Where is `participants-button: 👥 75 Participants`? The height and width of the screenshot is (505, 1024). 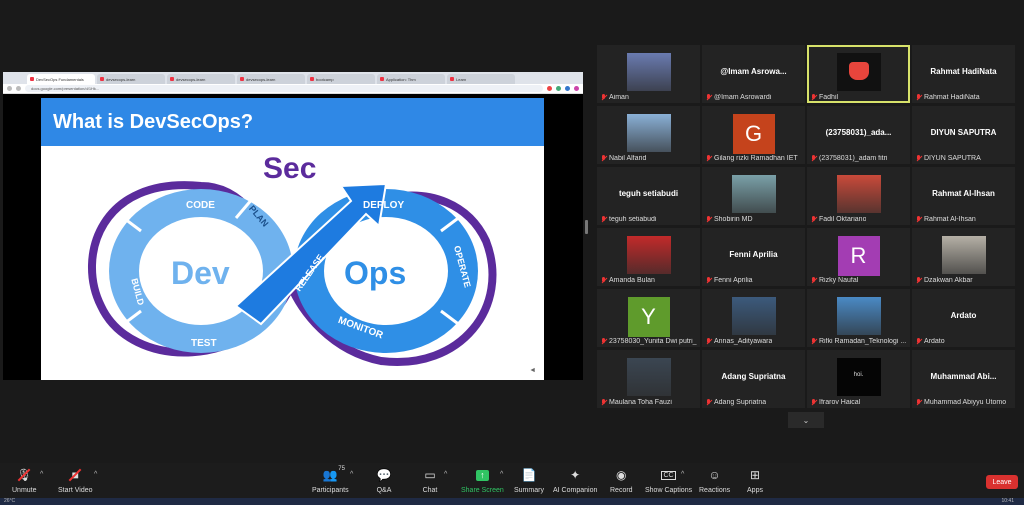 participants-button: 👥 75 Participants is located at coordinates (330, 480).